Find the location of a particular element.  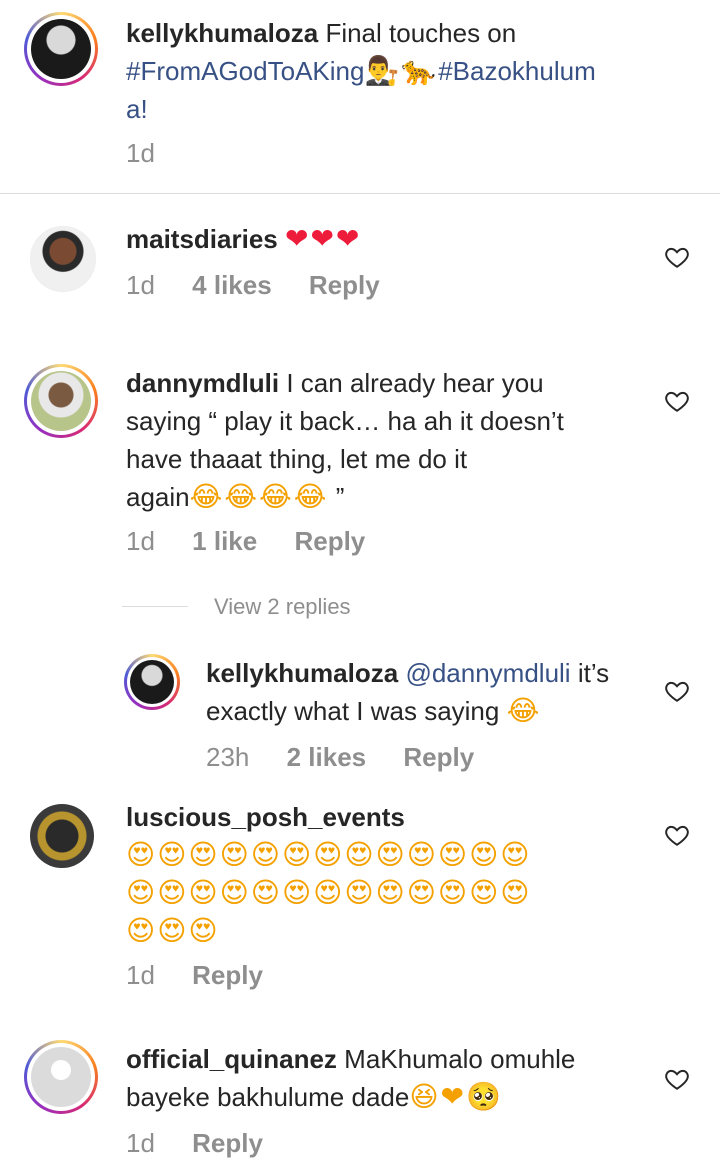

comment-emoji: 😂😂😂😂 is located at coordinates (259, 496).